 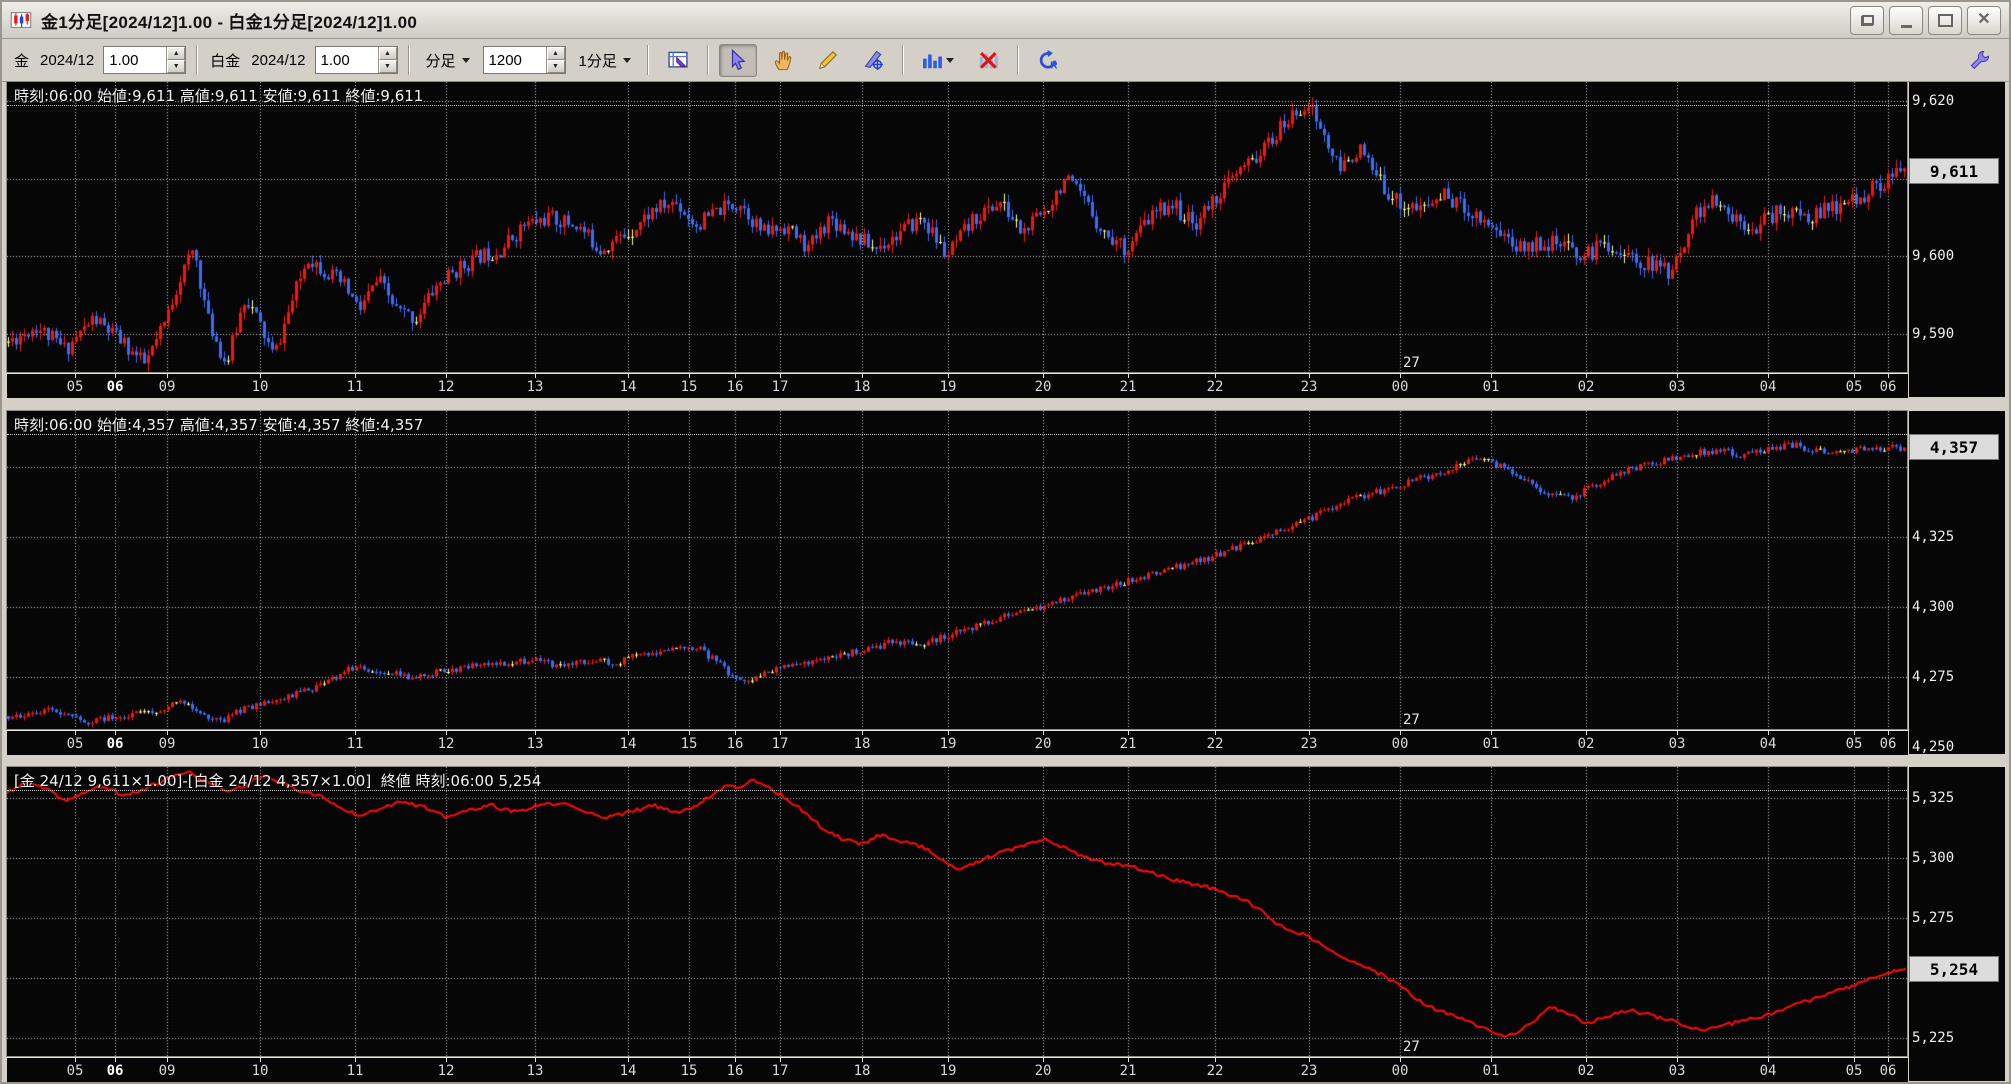 What do you see at coordinates (828, 60) in the screenshot?
I see `draw-pencil-button` at bounding box center [828, 60].